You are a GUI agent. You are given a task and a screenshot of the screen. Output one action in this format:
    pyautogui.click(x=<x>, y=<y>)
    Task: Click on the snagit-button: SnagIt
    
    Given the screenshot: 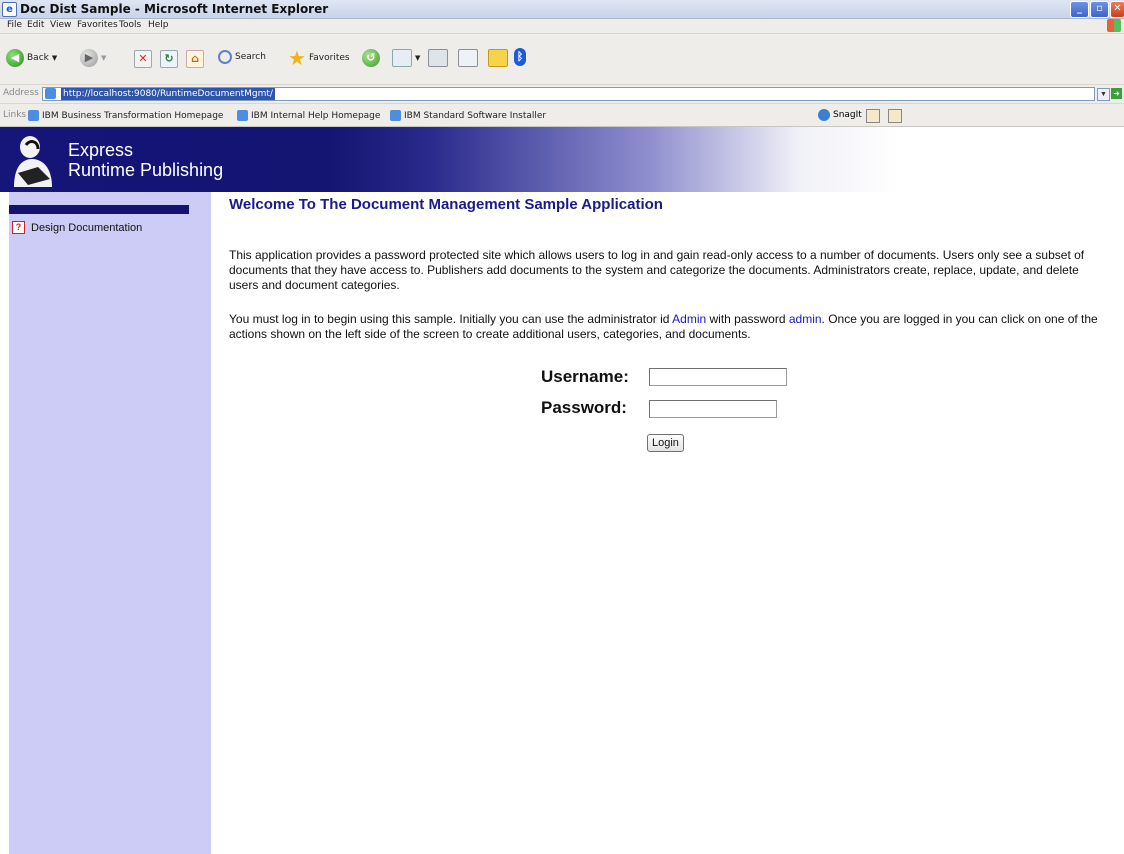 What is the action you would take?
    pyautogui.click(x=840, y=115)
    